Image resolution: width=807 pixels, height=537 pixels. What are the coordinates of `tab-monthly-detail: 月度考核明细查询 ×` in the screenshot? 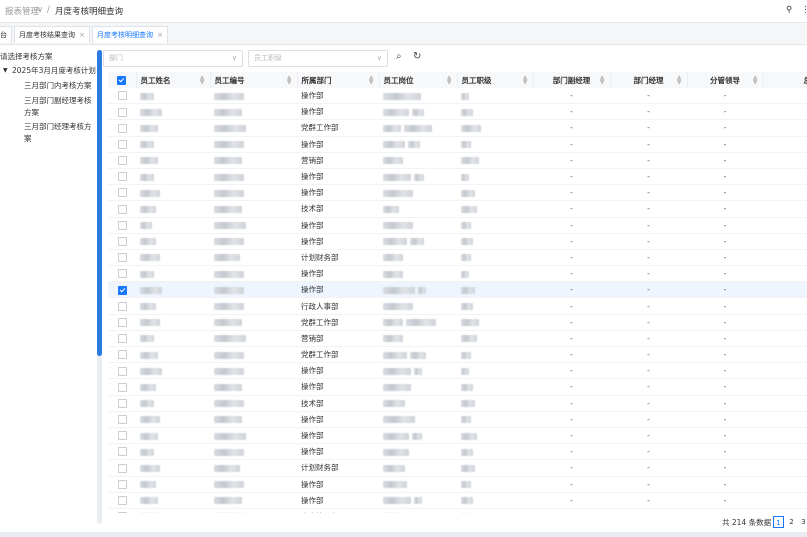 It's located at (130, 34).